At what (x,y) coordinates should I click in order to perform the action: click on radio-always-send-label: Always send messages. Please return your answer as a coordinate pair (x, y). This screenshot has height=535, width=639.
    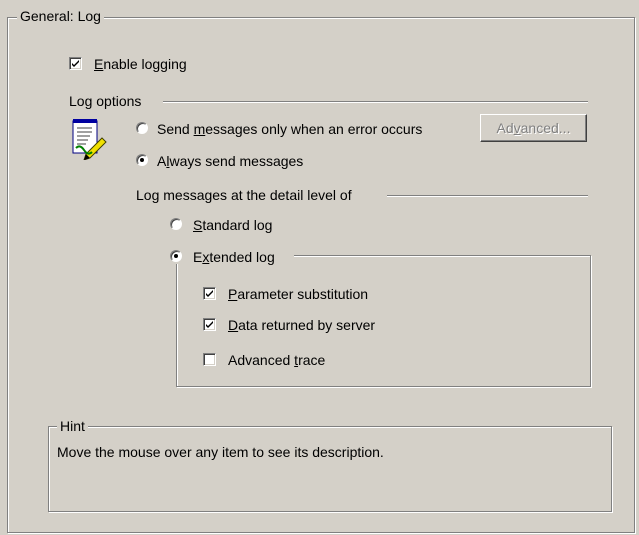
    Looking at the image, I should click on (230, 161).